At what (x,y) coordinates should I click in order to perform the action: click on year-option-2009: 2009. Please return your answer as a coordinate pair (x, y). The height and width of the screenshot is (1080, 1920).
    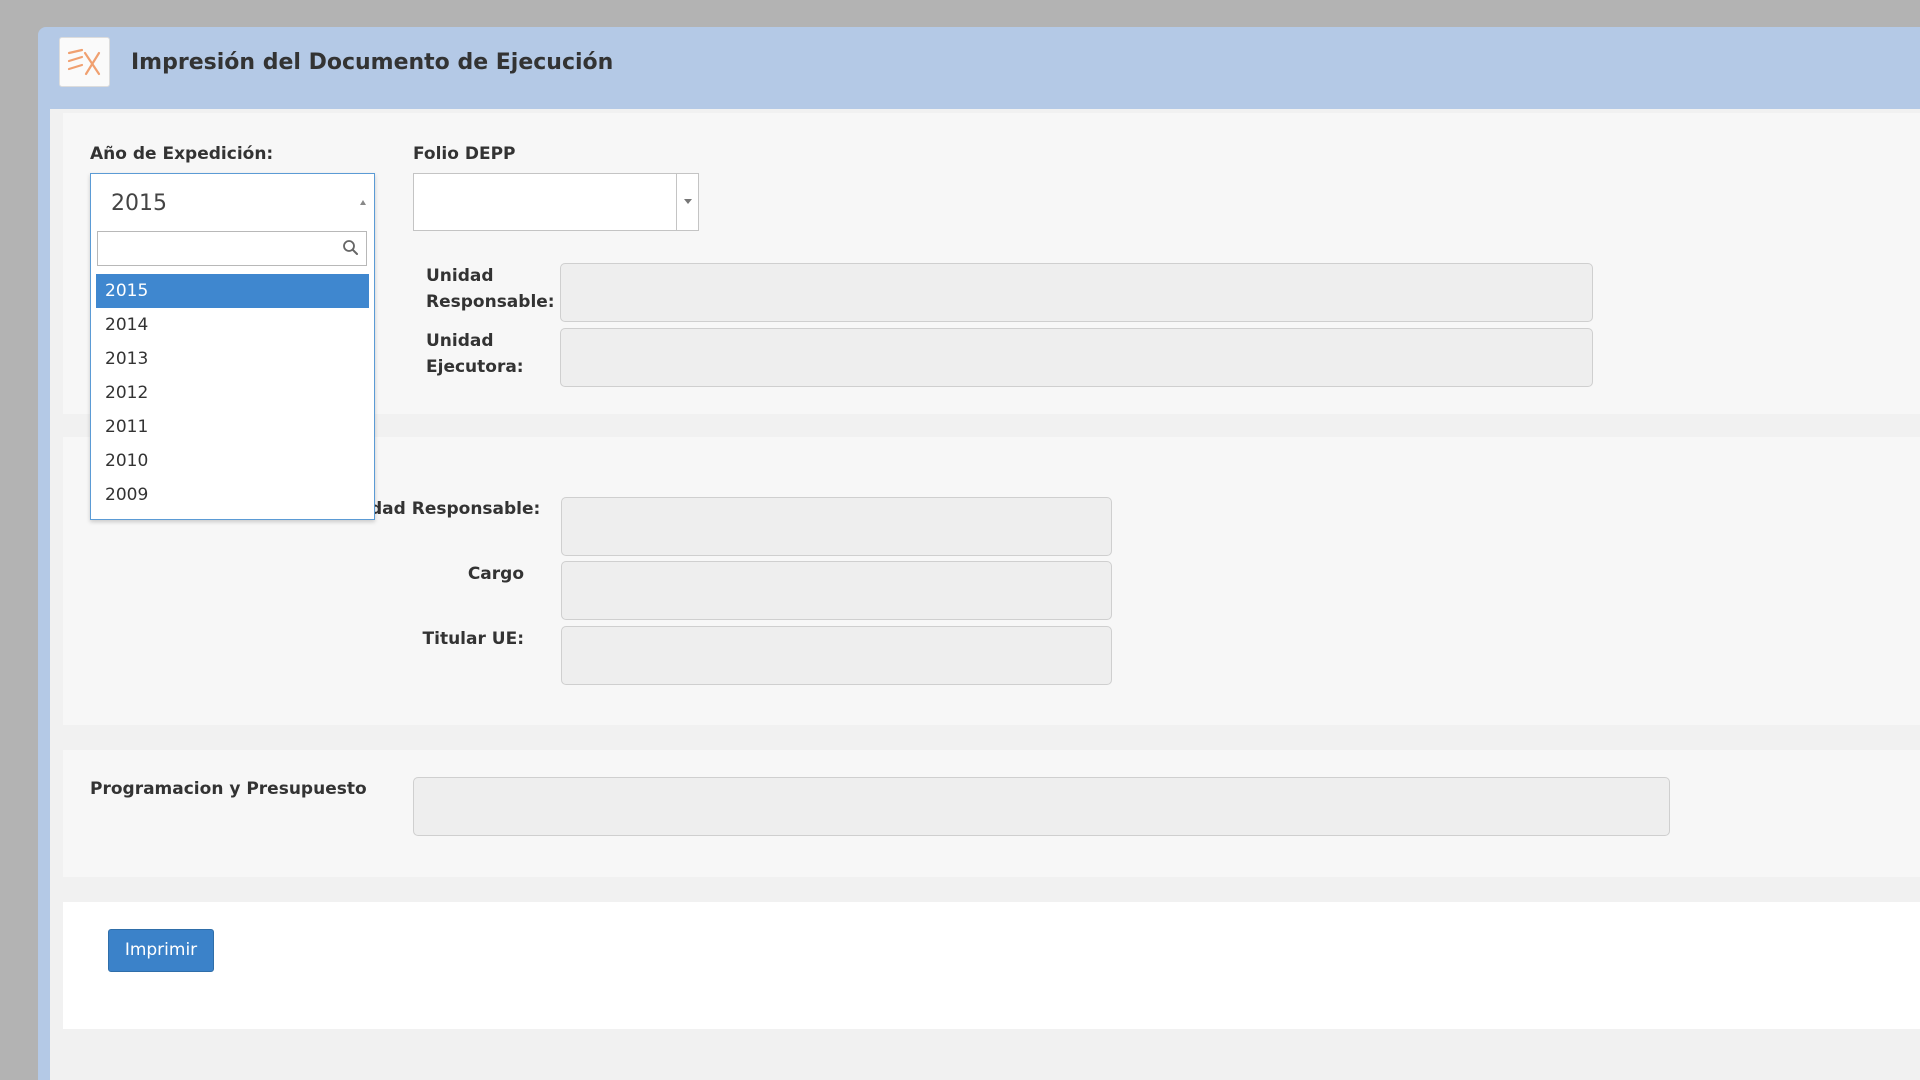
    Looking at the image, I should click on (232, 495).